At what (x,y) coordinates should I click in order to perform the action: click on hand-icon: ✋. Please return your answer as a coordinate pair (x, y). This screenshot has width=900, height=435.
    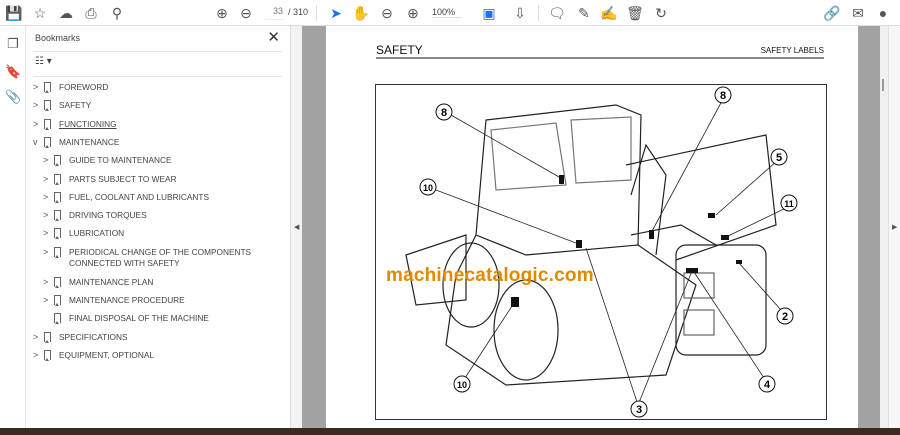
    Looking at the image, I should click on (361, 13).